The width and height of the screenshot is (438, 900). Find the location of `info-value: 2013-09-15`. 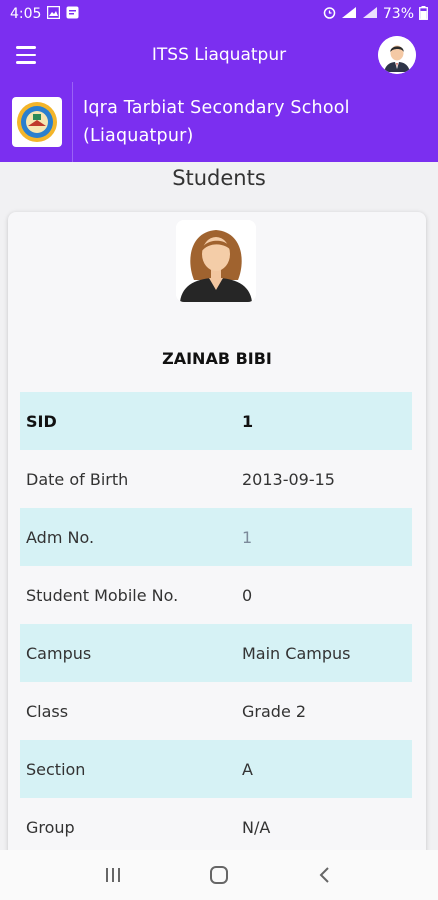

info-value: 2013-09-15 is located at coordinates (288, 479).